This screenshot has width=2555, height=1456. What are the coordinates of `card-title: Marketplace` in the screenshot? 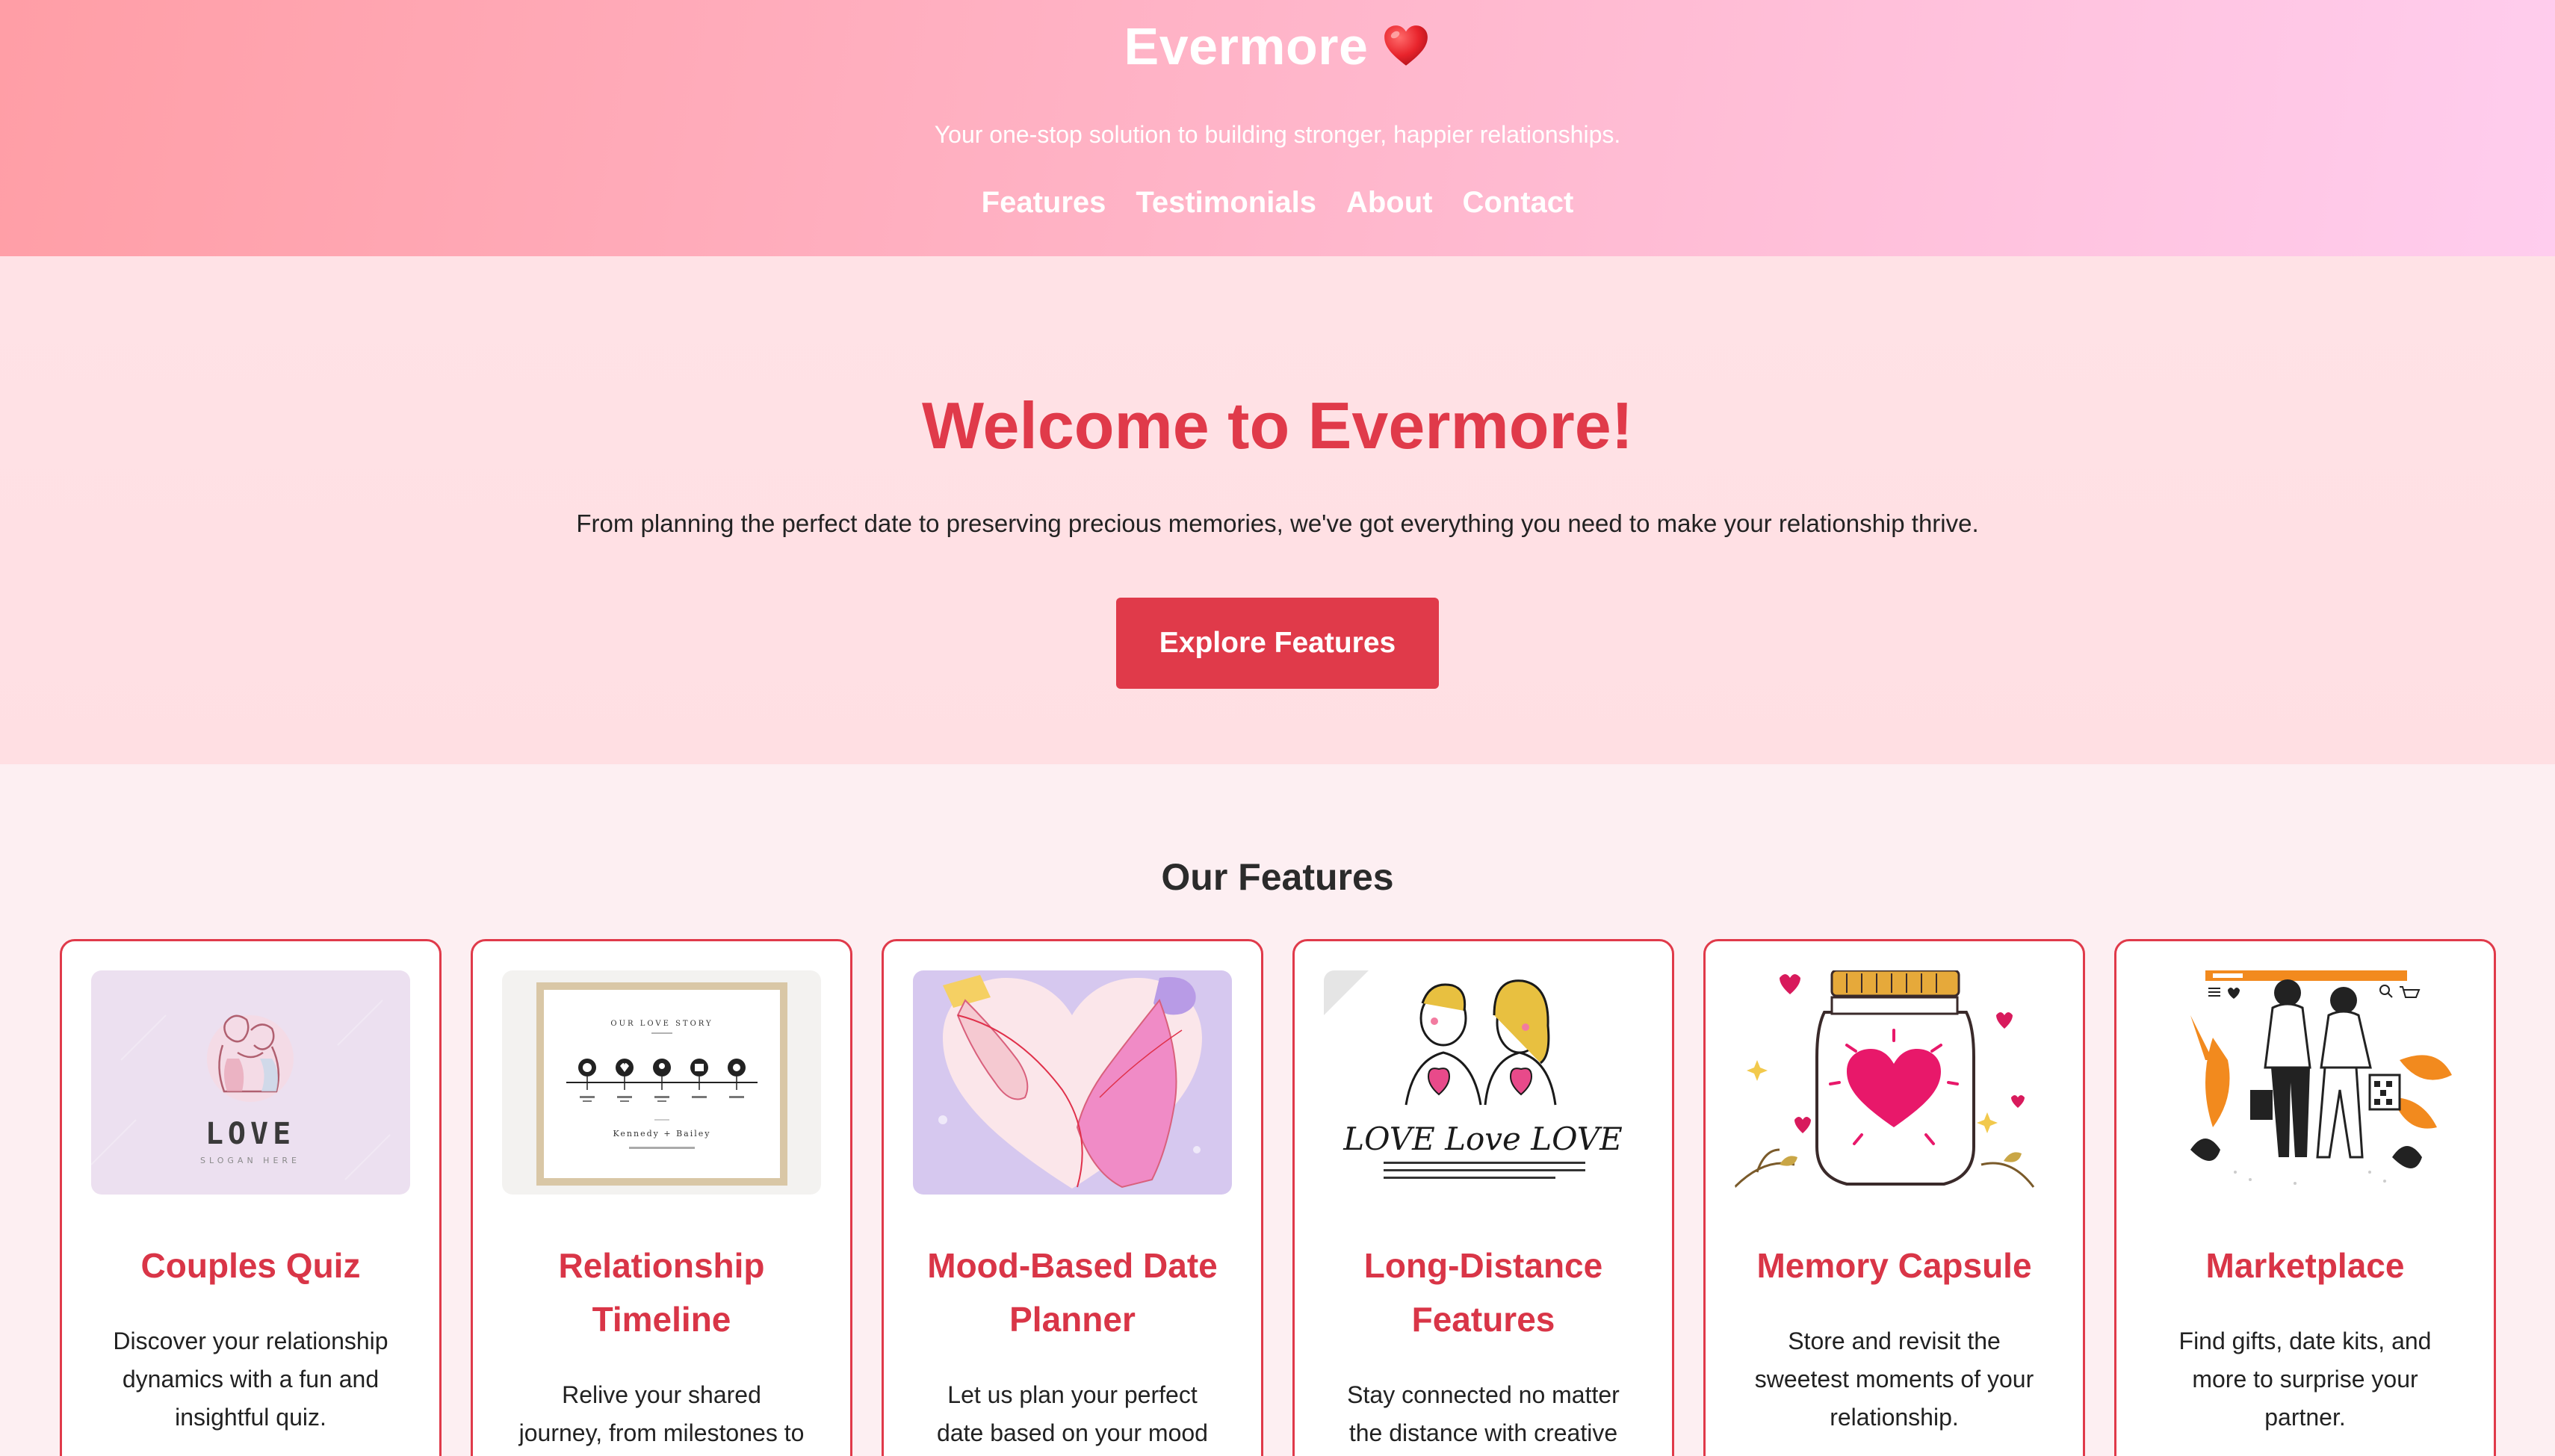 It's located at (2305, 1265).